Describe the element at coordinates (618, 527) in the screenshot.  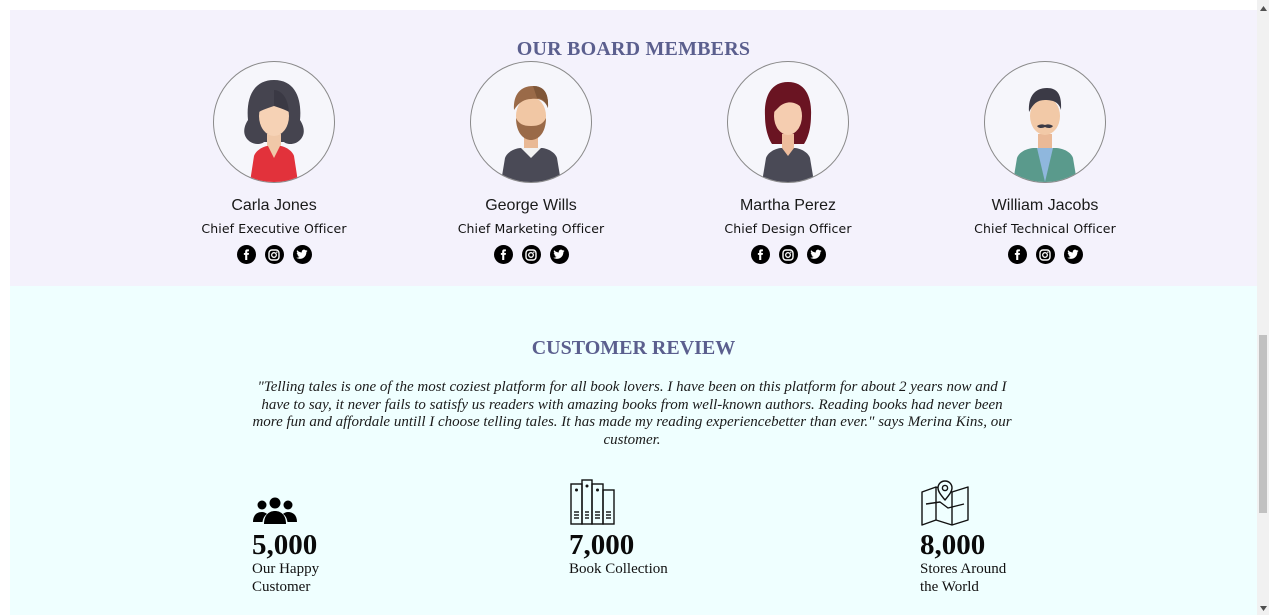
I see `stat-books: 7,000 Book Collection` at that location.